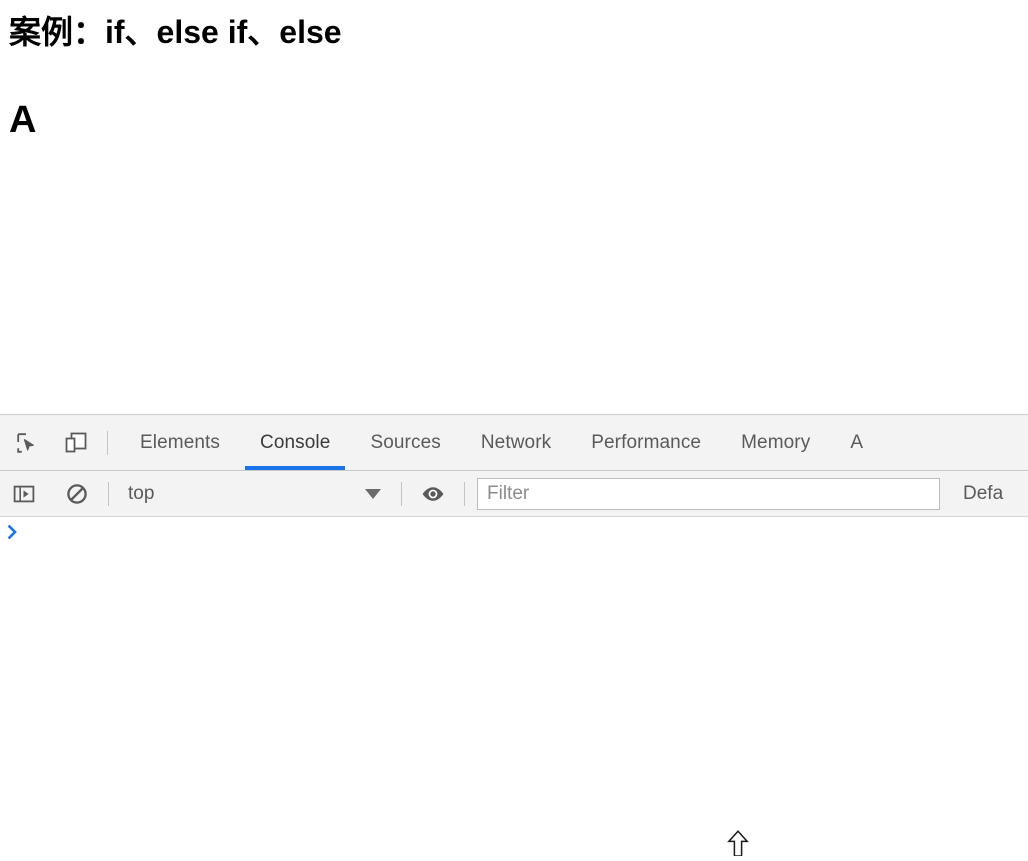 Image resolution: width=1028 pixels, height=861 pixels. I want to click on console-input, so click(527, 535).